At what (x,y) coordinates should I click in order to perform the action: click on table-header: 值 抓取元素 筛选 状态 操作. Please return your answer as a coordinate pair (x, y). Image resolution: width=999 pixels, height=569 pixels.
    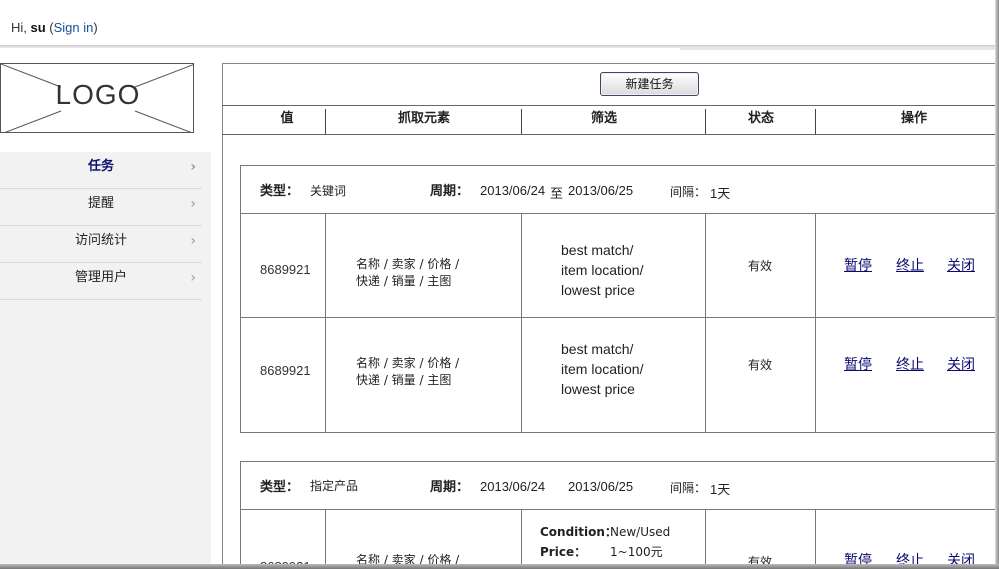
    Looking at the image, I should click on (610, 120).